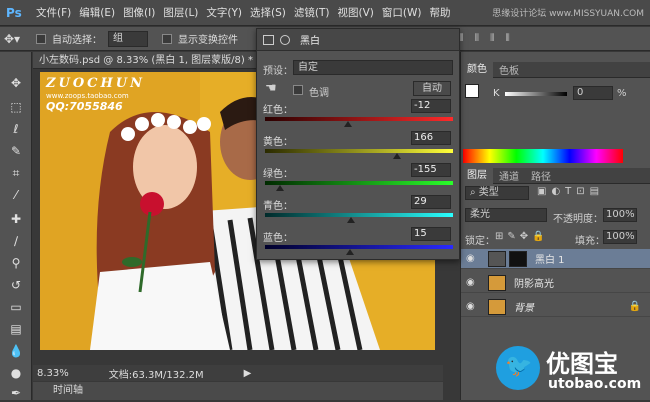 The height and width of the screenshot is (402, 650). What do you see at coordinates (431, 106) in the screenshot?
I see `red-value-input: -12` at bounding box center [431, 106].